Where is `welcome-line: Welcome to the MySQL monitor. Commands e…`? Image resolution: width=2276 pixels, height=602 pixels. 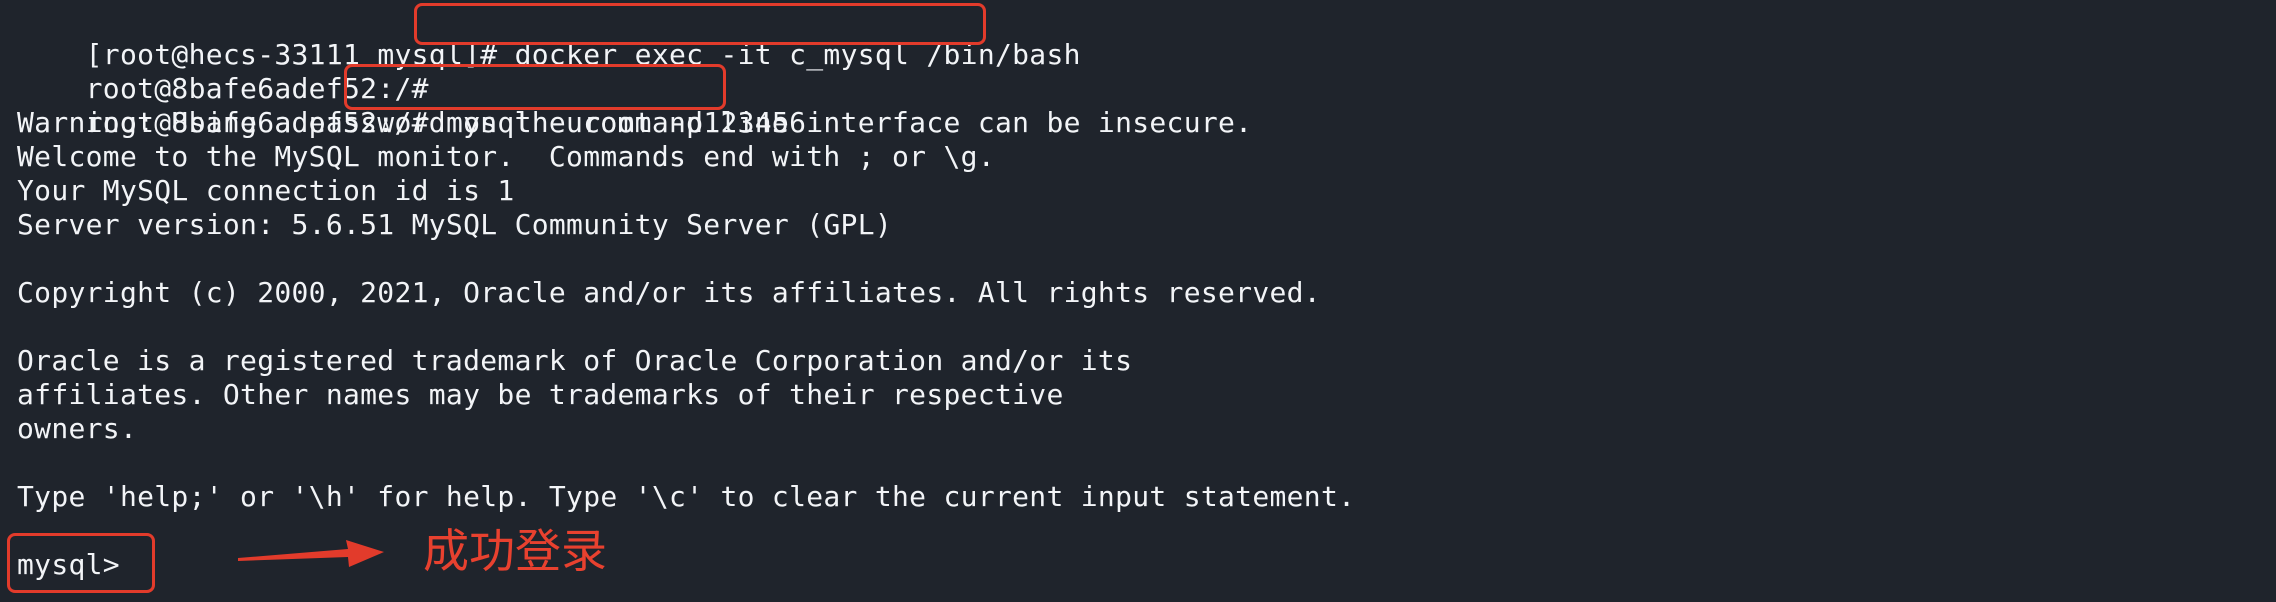
welcome-line: Welcome to the MySQL monitor. Commands e… is located at coordinates (506, 156).